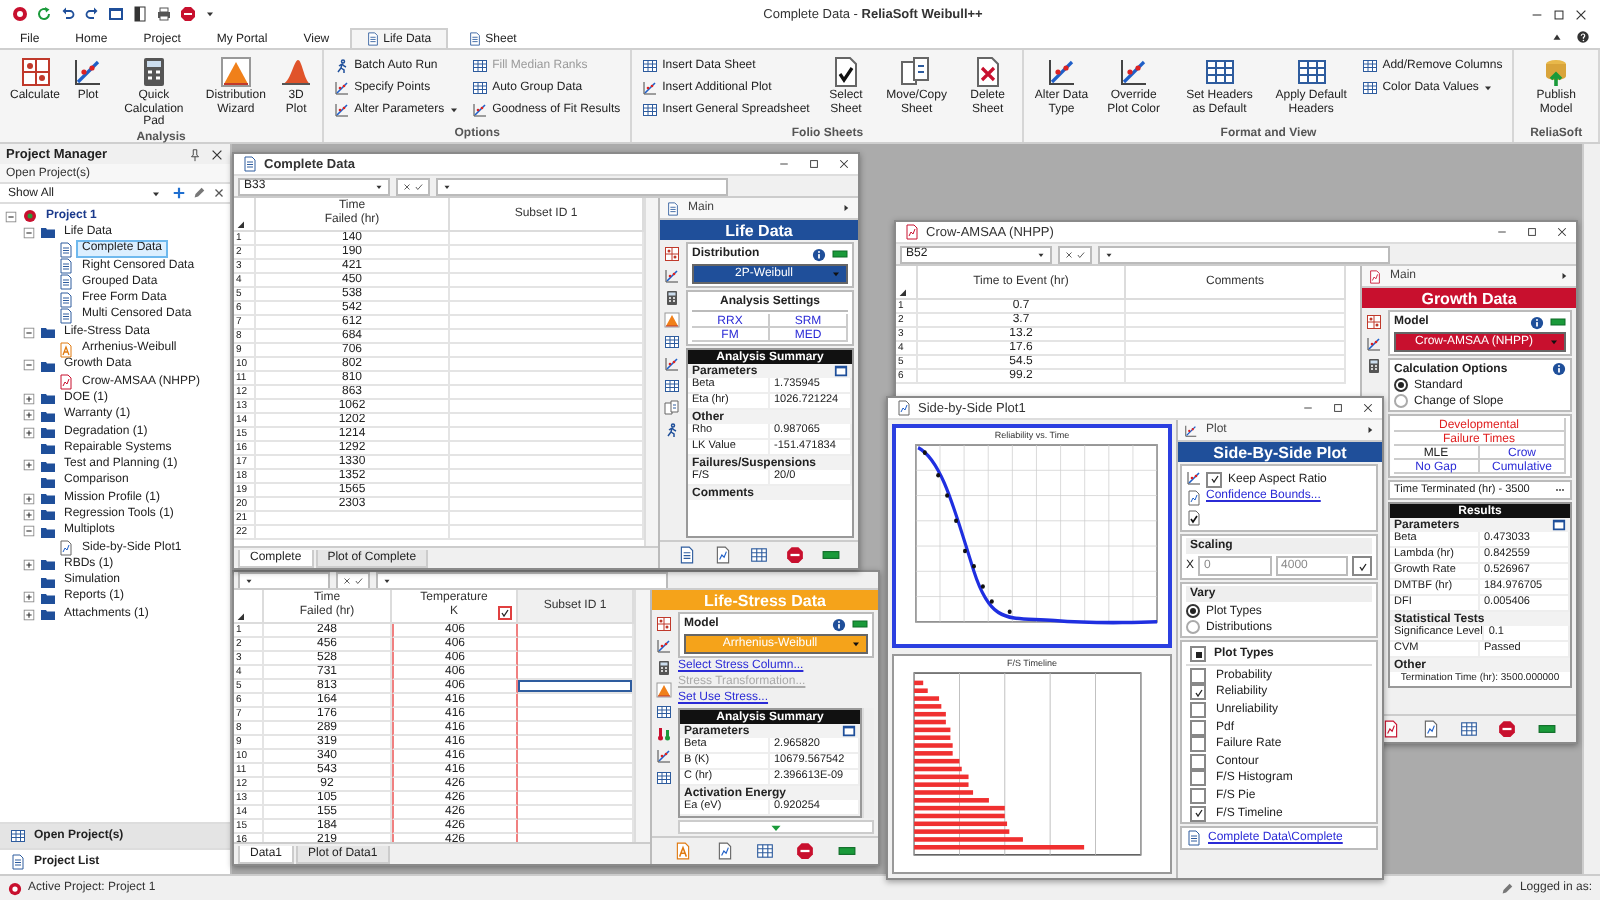  Describe the element at coordinates (672, 408) in the screenshot. I see `documents-icon` at that location.